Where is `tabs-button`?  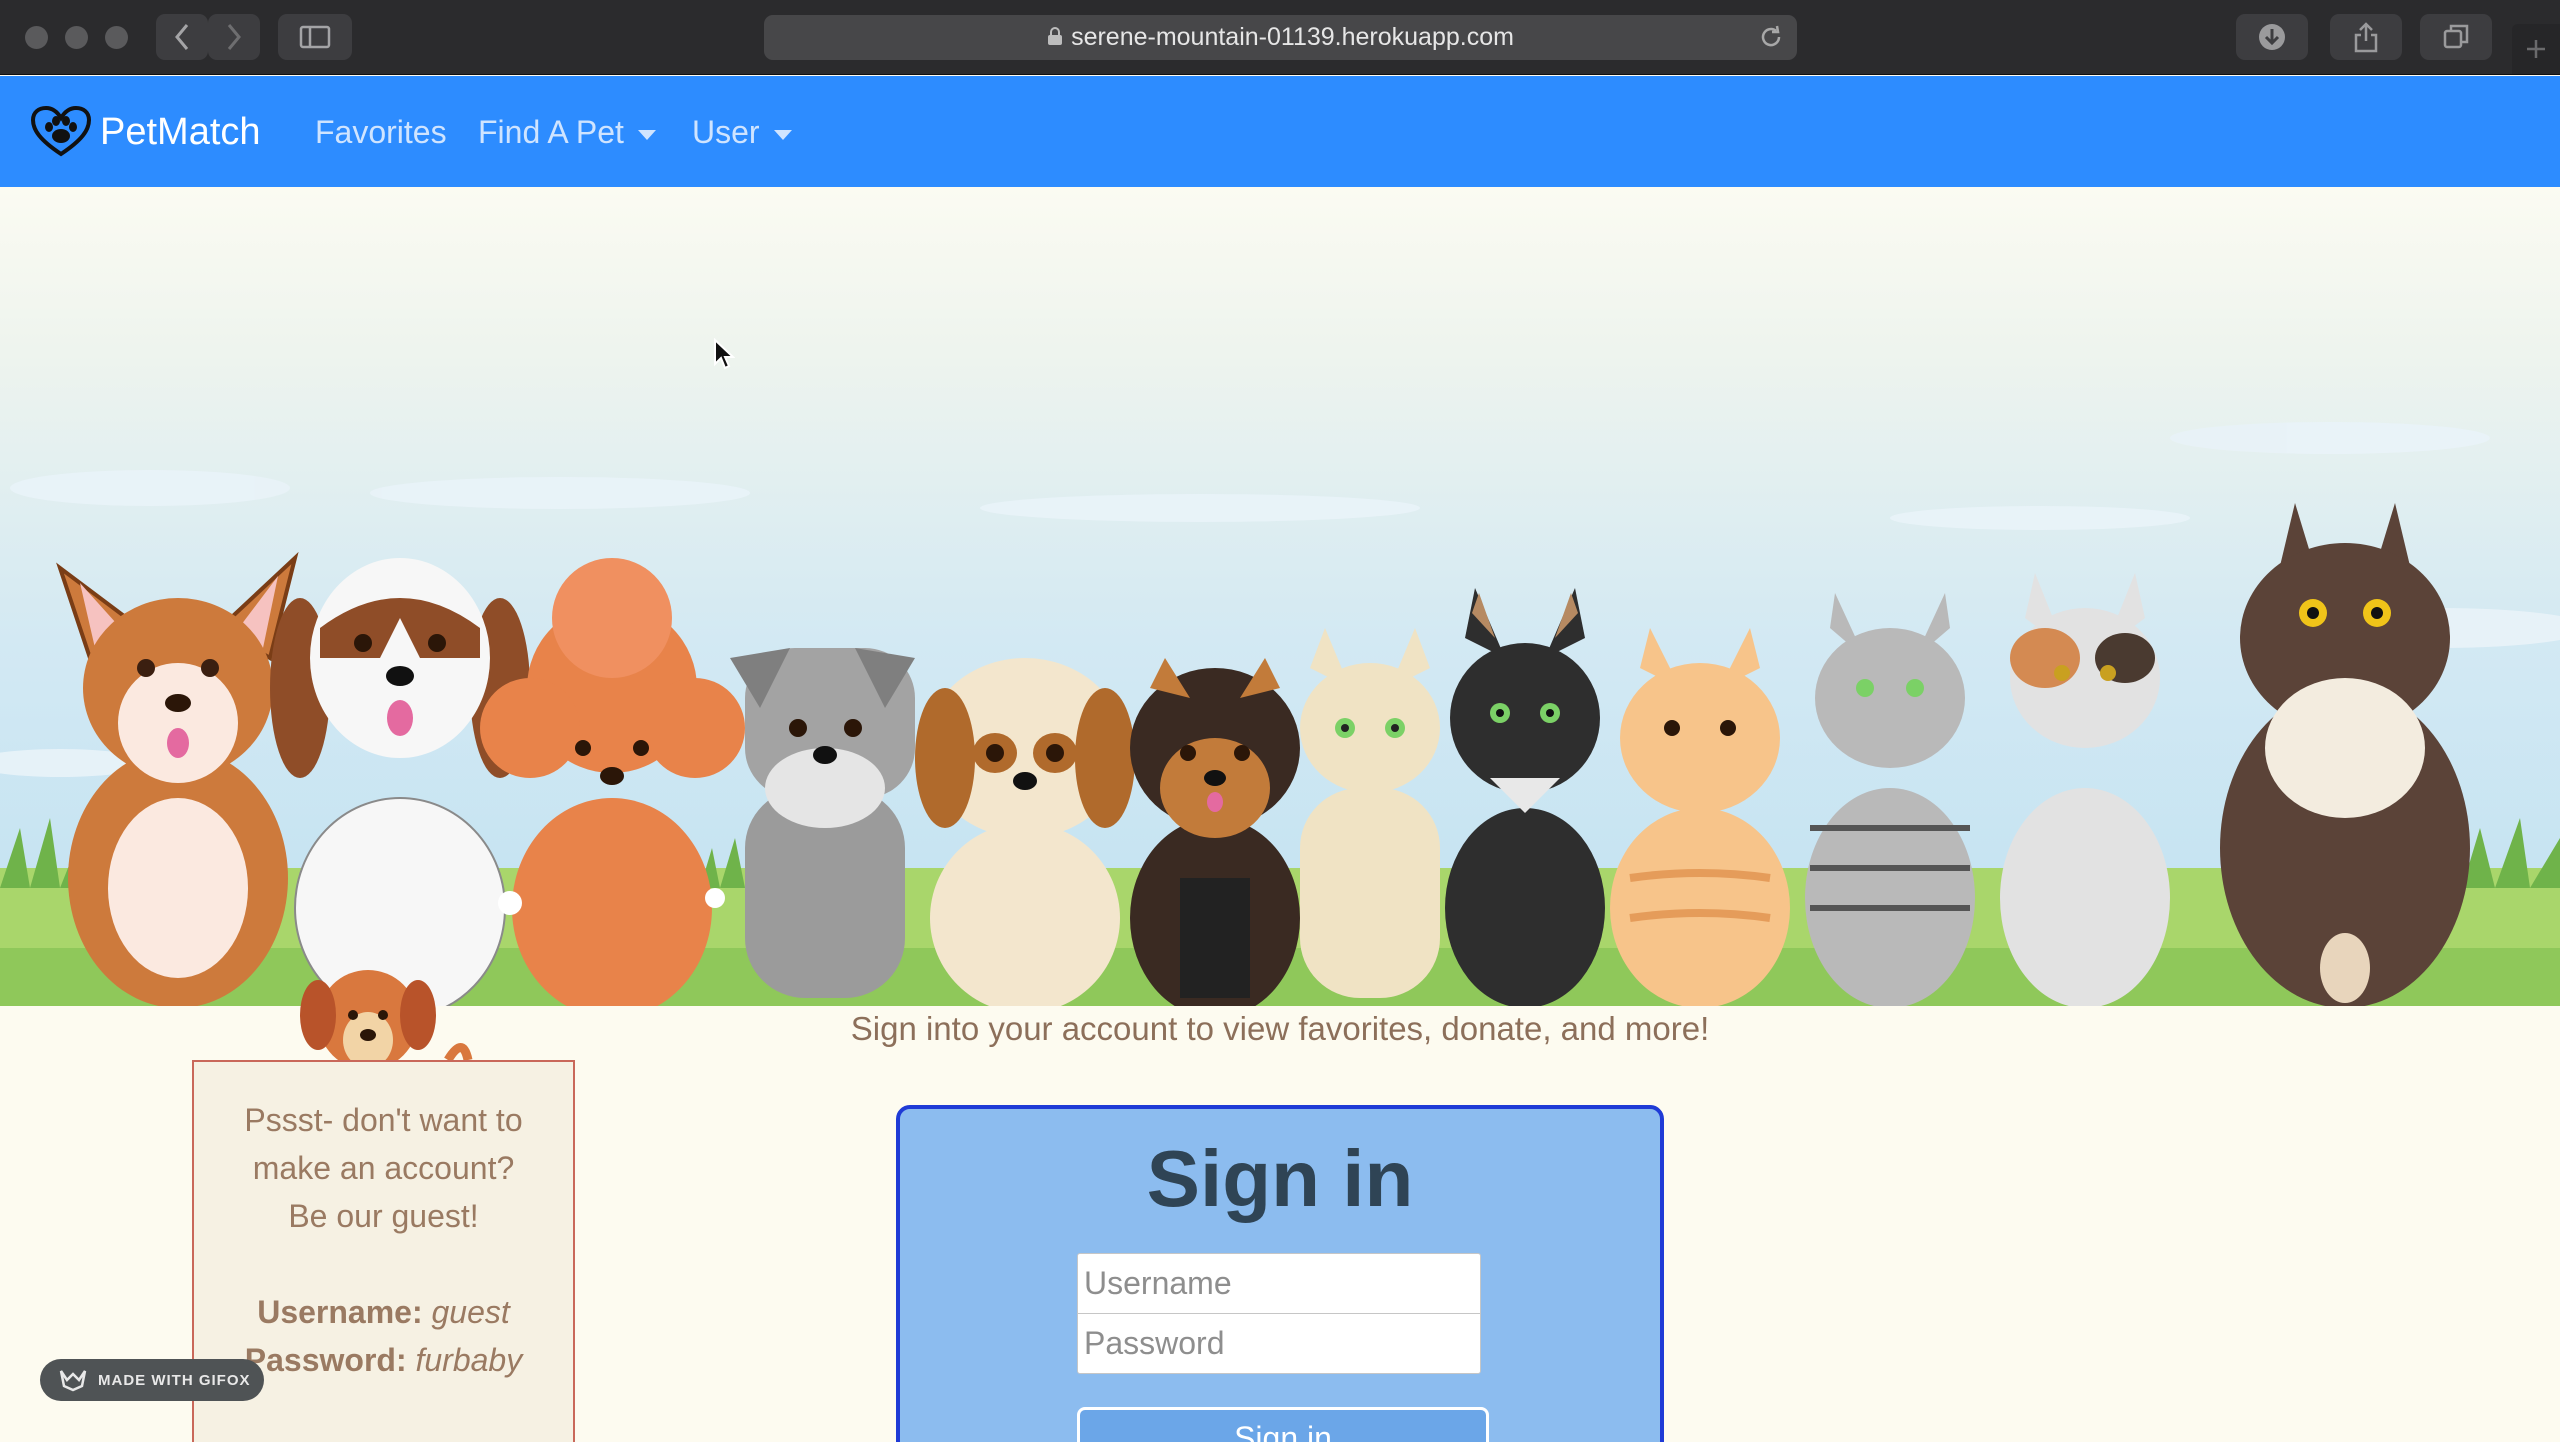 tabs-button is located at coordinates (2456, 37).